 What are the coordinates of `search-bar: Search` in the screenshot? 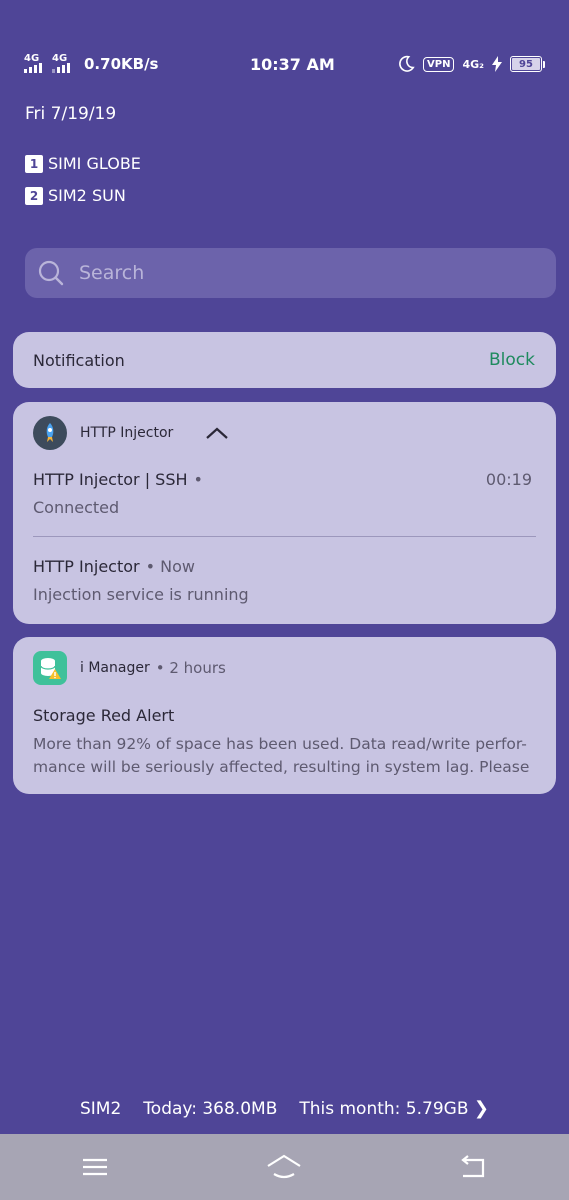 It's located at (290, 273).